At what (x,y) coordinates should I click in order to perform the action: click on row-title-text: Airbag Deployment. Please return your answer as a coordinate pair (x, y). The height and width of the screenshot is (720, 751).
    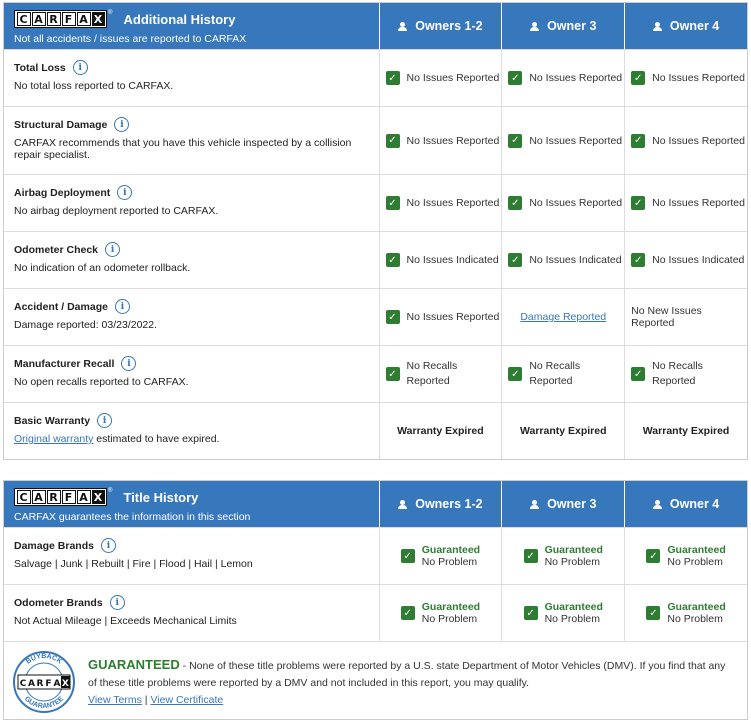
    Looking at the image, I should click on (62, 192).